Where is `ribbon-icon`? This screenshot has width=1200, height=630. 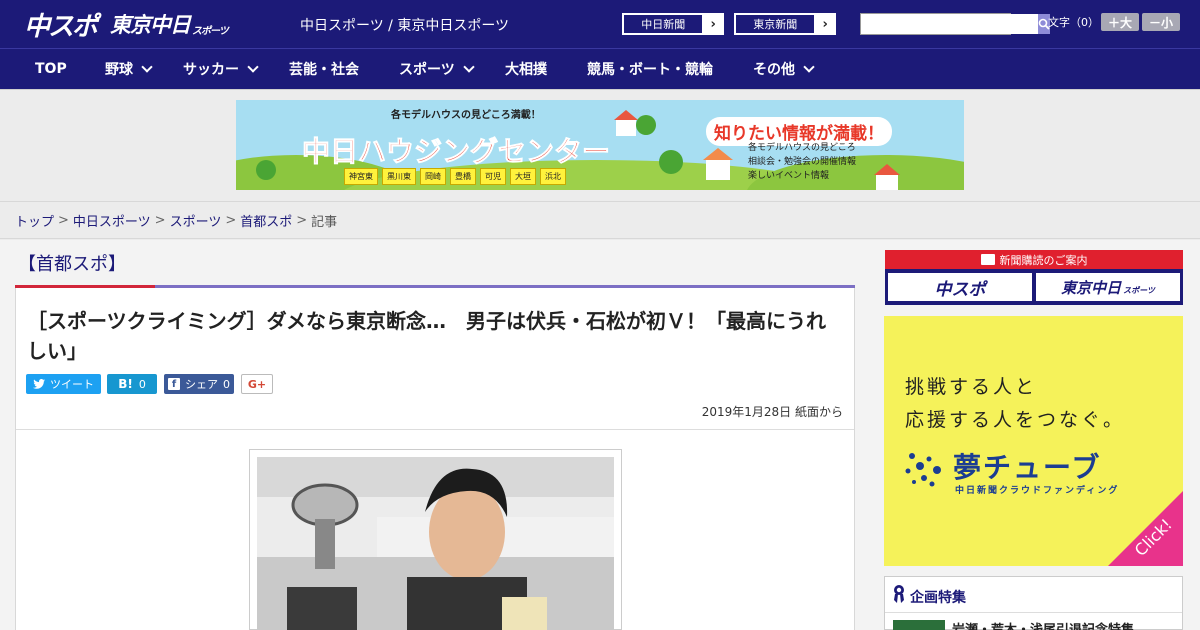 ribbon-icon is located at coordinates (899, 594).